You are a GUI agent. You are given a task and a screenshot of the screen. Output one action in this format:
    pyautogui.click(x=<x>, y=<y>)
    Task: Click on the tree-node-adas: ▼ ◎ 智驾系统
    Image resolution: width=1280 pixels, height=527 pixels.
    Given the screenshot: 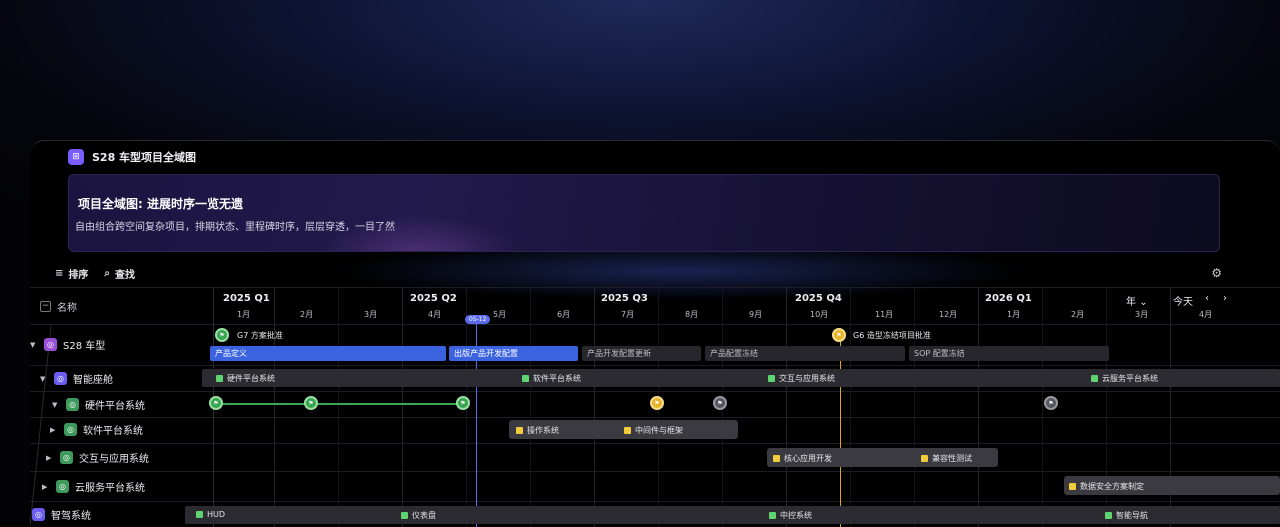 What is the action you would take?
    pyautogui.click(x=60, y=514)
    